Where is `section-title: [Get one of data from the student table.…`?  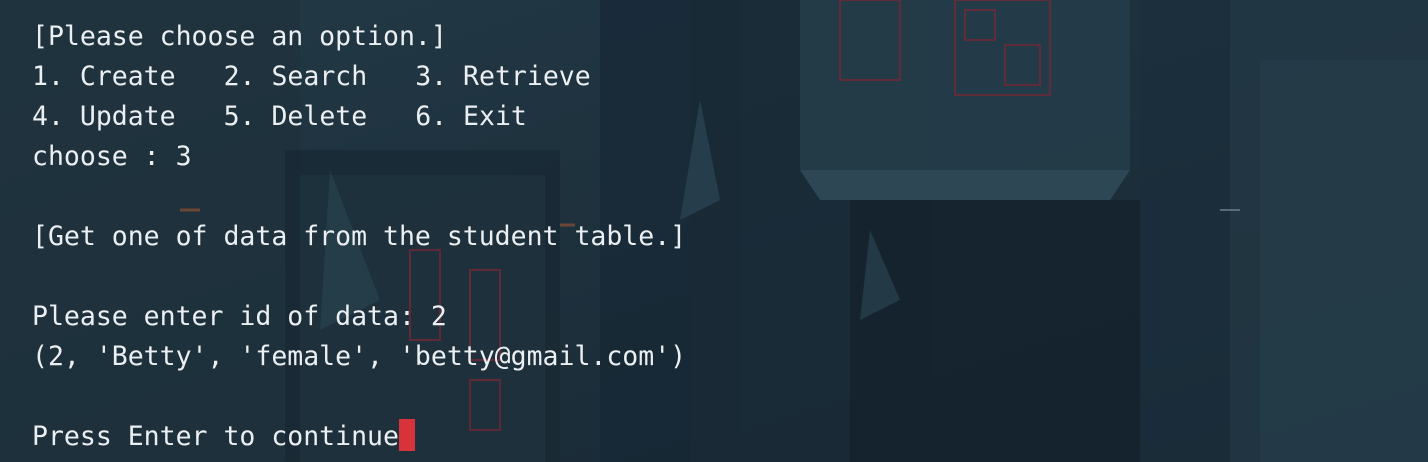
section-title: [Get one of data from the student table.… is located at coordinates (359, 236).